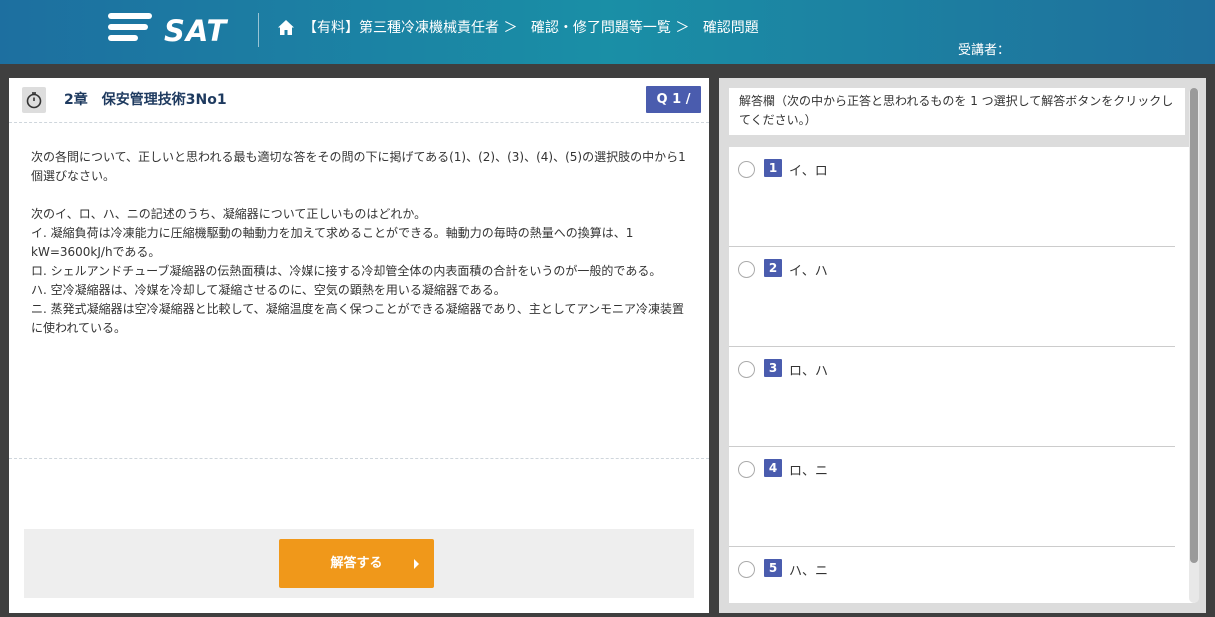 The height and width of the screenshot is (617, 1215). I want to click on option-text: ロ、ニ, so click(809, 471).